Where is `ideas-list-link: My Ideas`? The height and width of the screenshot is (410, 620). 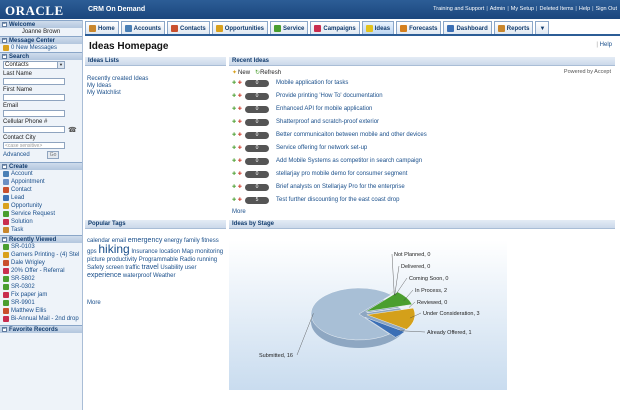 ideas-list-link: My Ideas is located at coordinates (155, 86).